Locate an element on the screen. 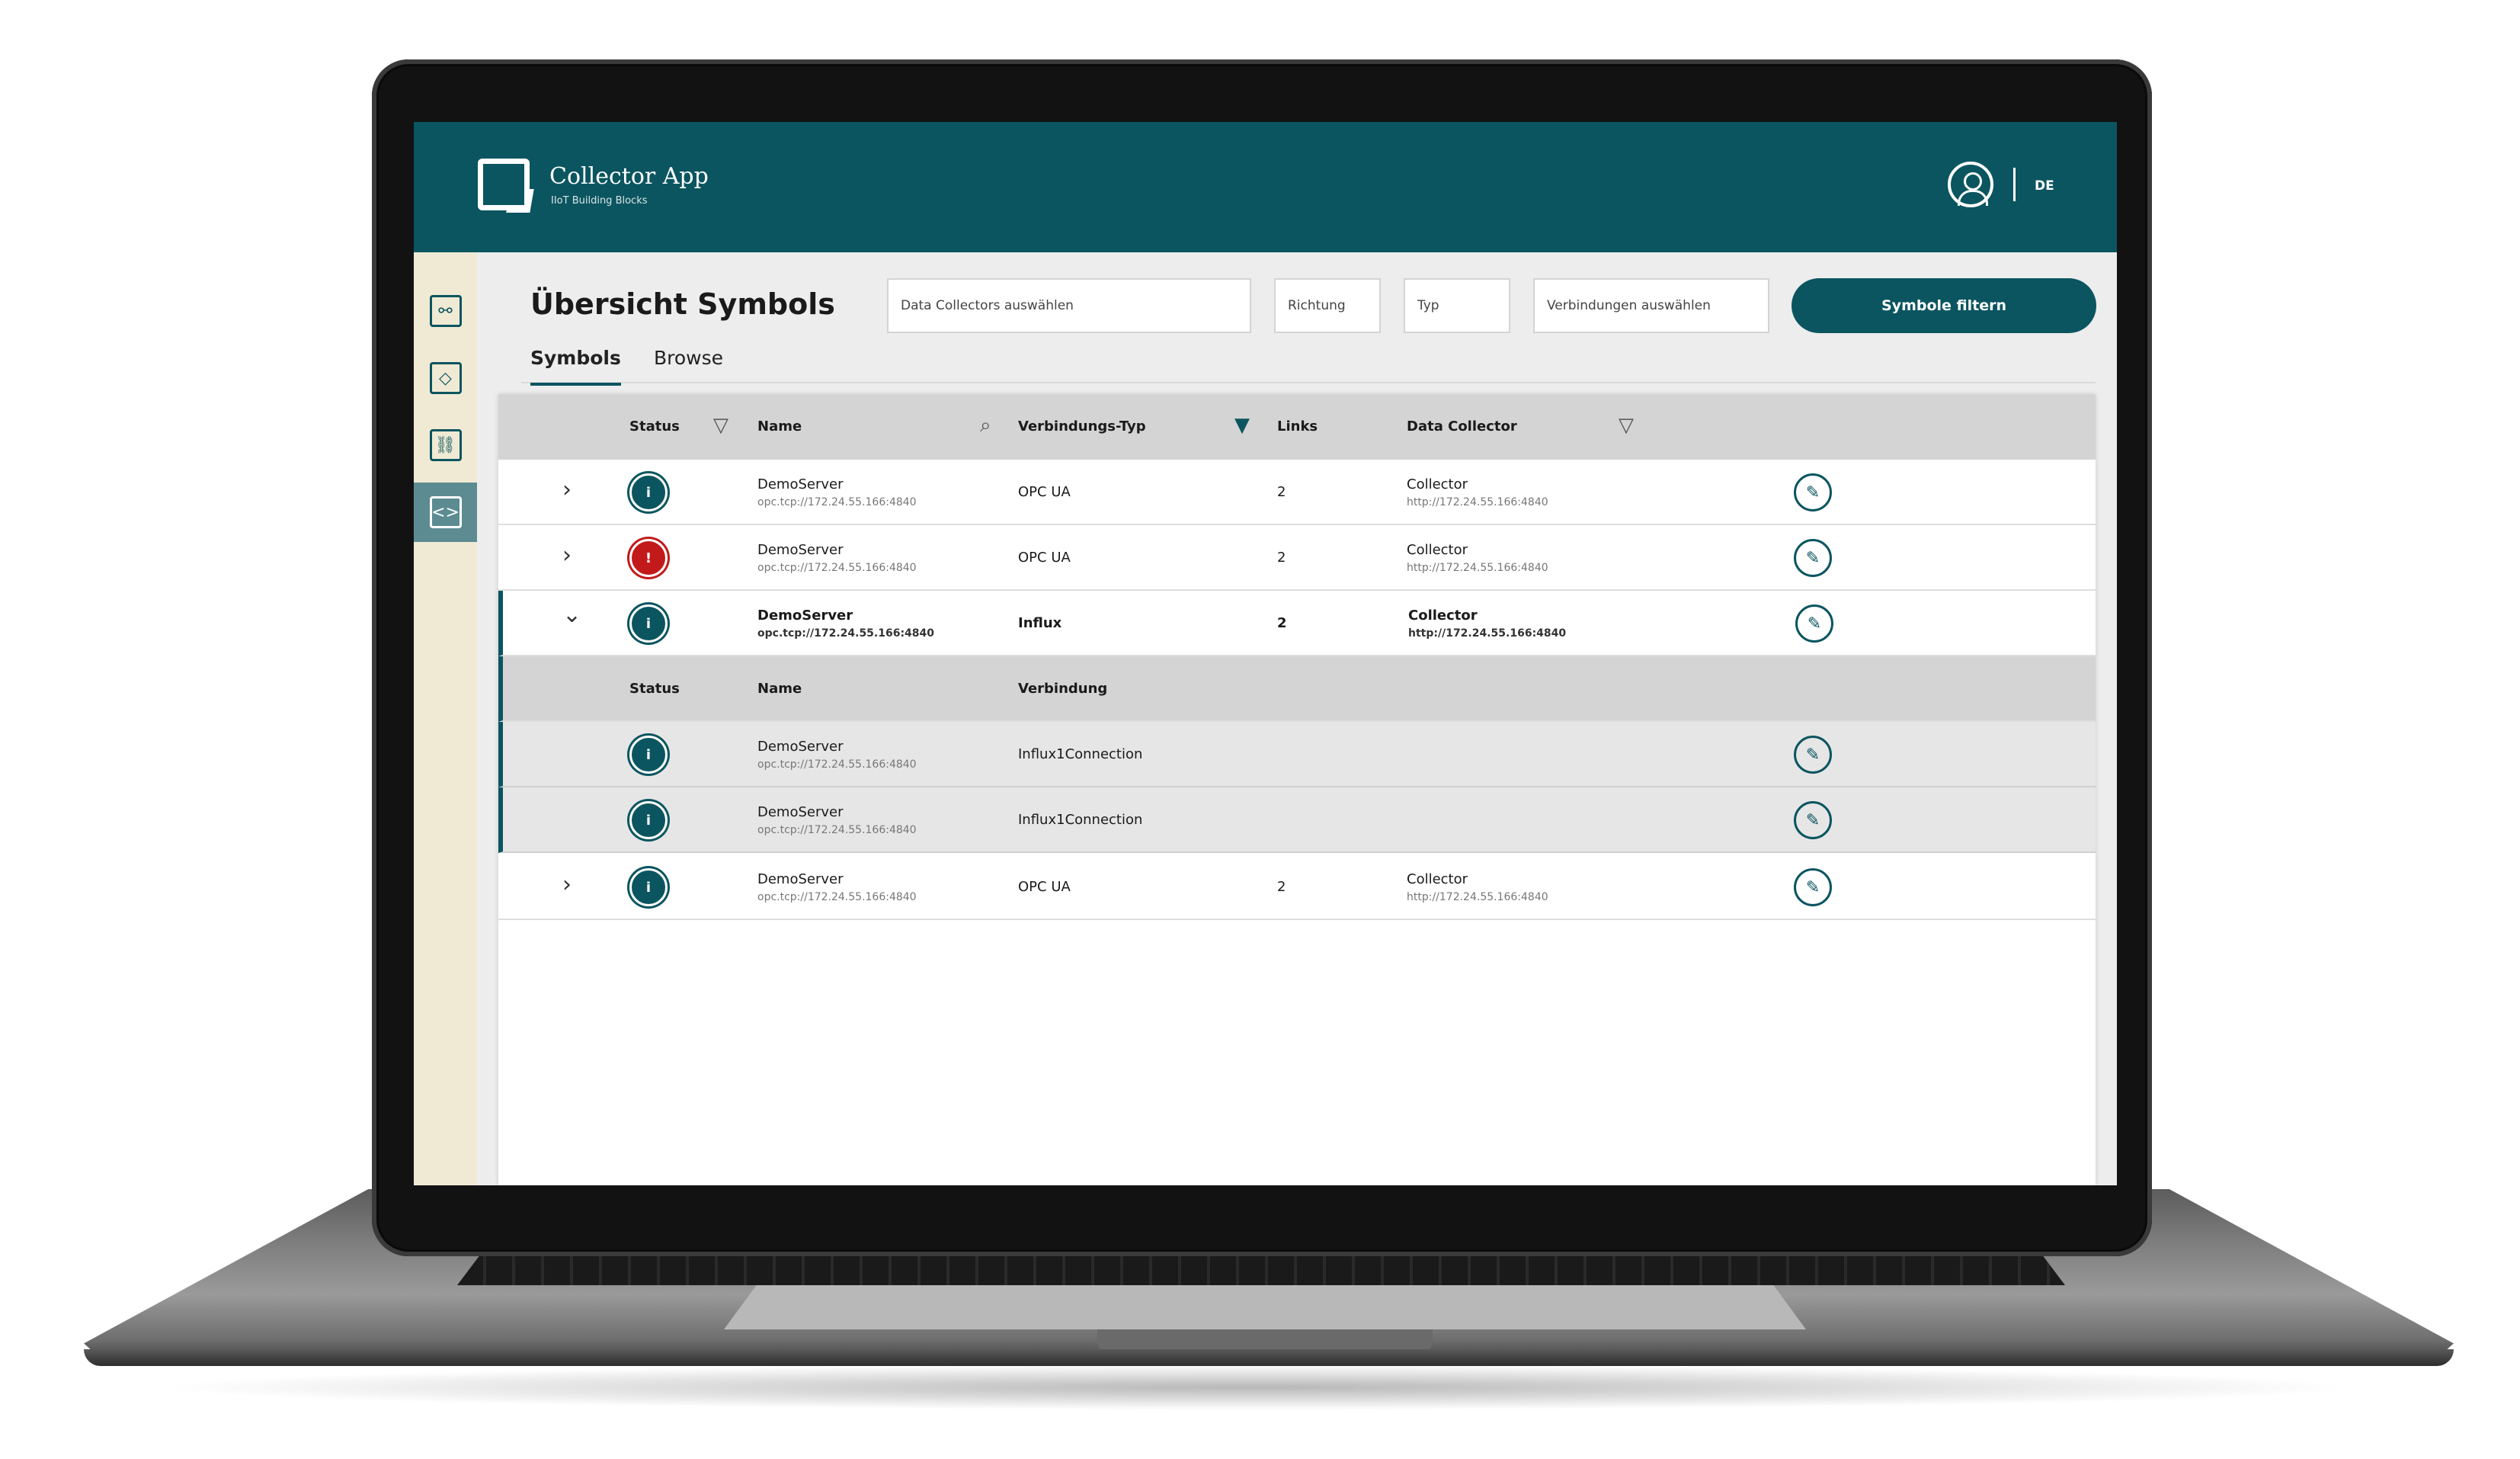 This screenshot has height=1459, width=2520. status-filter-icon: ▽ is located at coordinates (720, 425).